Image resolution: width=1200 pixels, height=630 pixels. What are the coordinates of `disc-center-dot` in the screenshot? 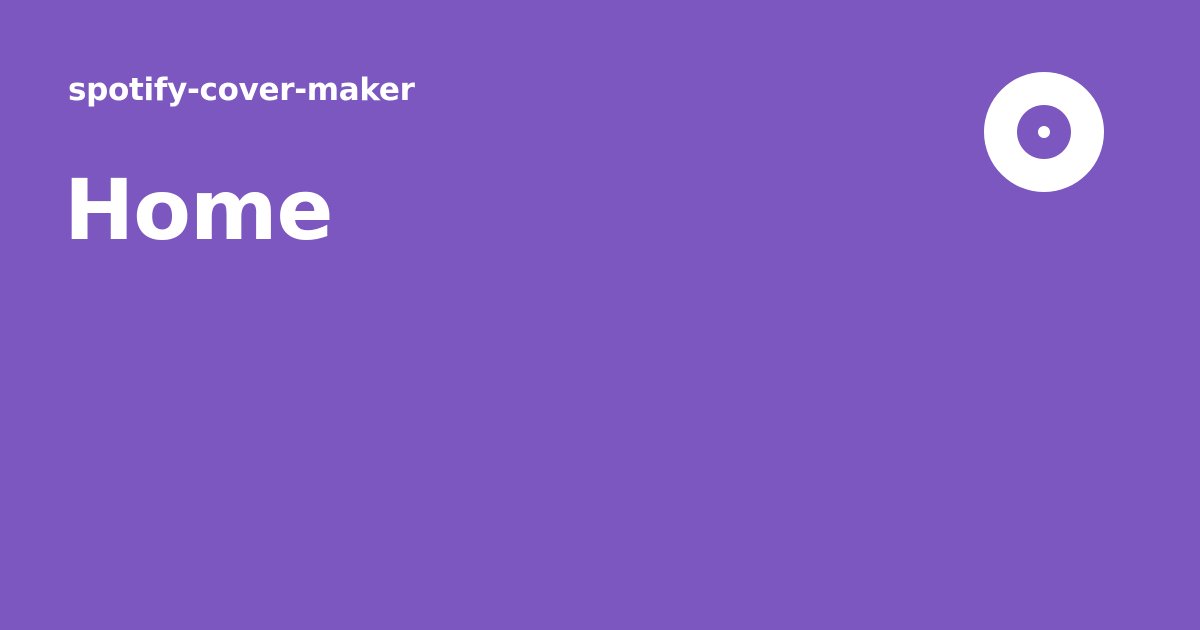 It's located at (1044, 132).